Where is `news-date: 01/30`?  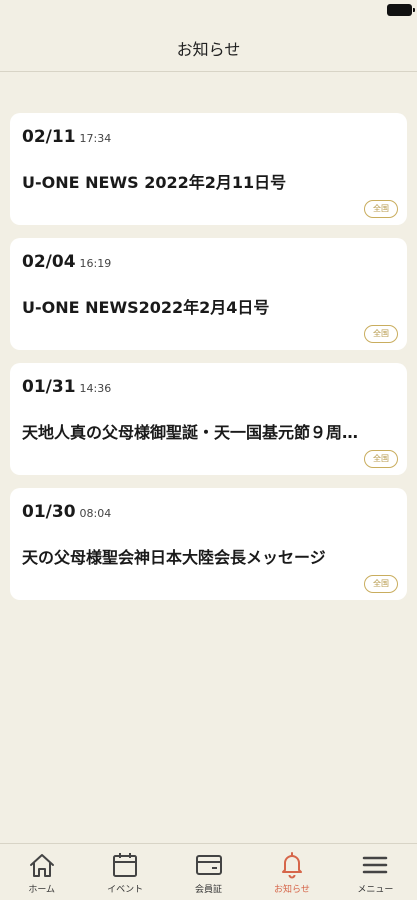
news-date: 01/30 is located at coordinates (49, 512).